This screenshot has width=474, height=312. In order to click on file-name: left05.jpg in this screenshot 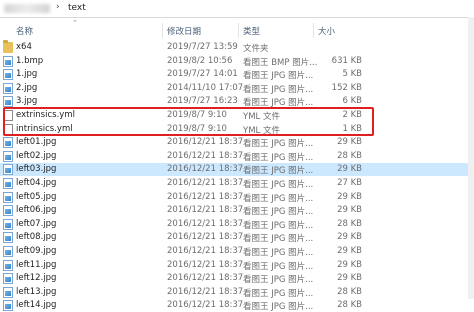, I will do `click(36, 196)`.